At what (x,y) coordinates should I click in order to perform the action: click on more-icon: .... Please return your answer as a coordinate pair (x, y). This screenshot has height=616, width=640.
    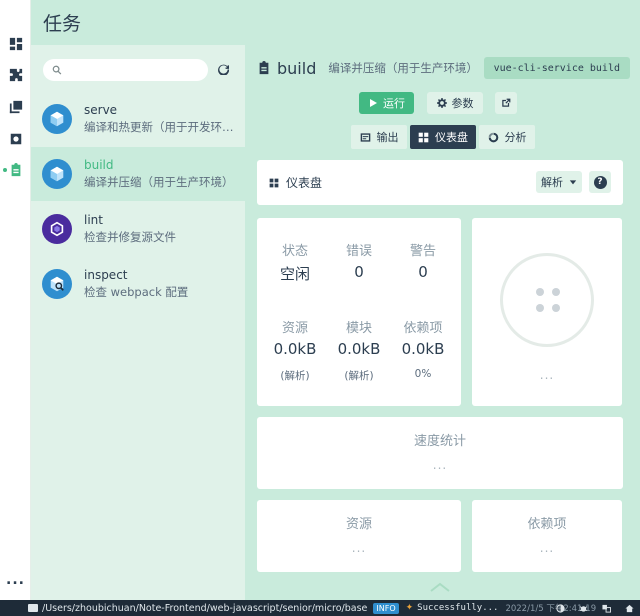
    Looking at the image, I should click on (15, 580).